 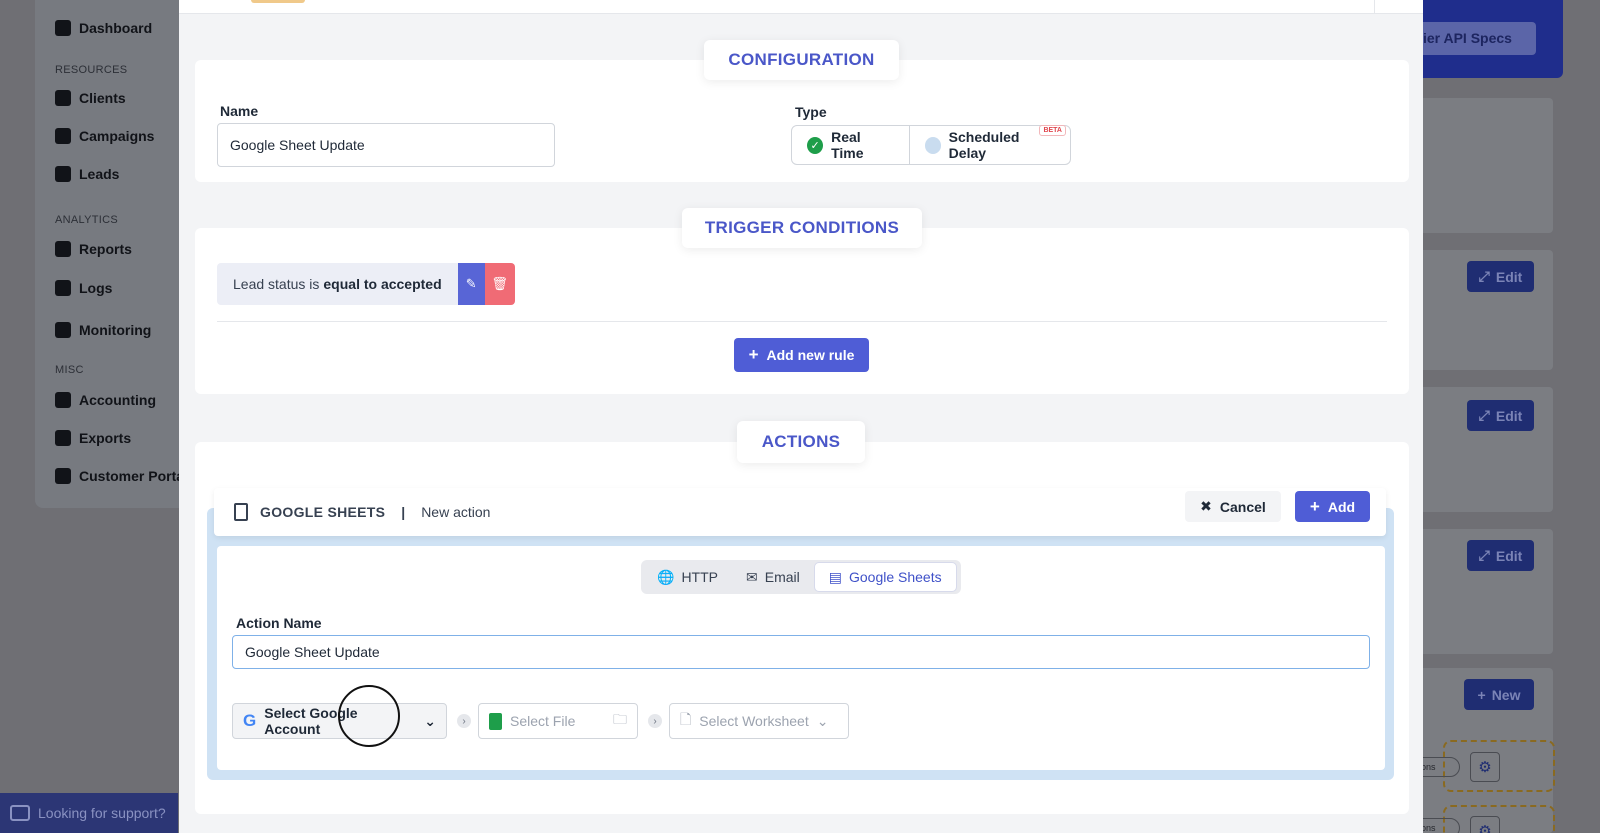 I want to click on spreadsheet-icon: ▤, so click(x=835, y=576).